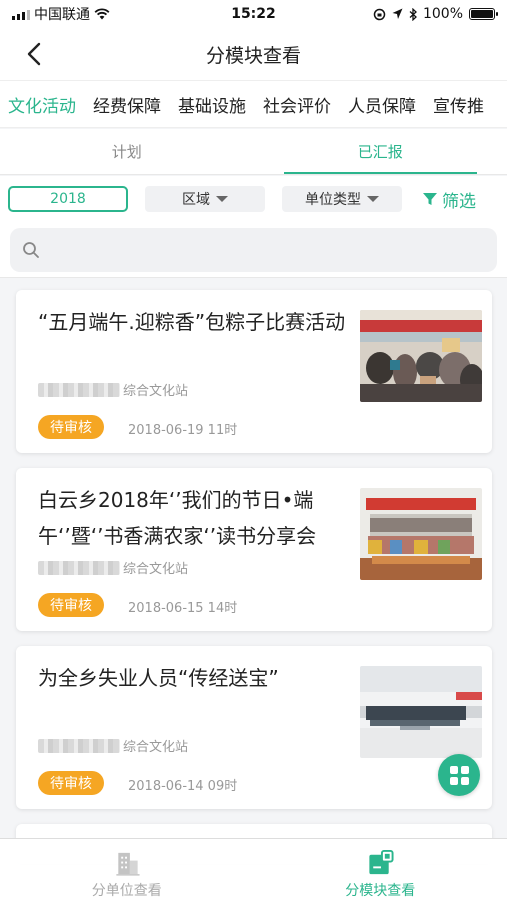 Image resolution: width=507 pixels, height=900 pixels. What do you see at coordinates (379, 14) in the screenshot?
I see `rotation-lock-icon` at bounding box center [379, 14].